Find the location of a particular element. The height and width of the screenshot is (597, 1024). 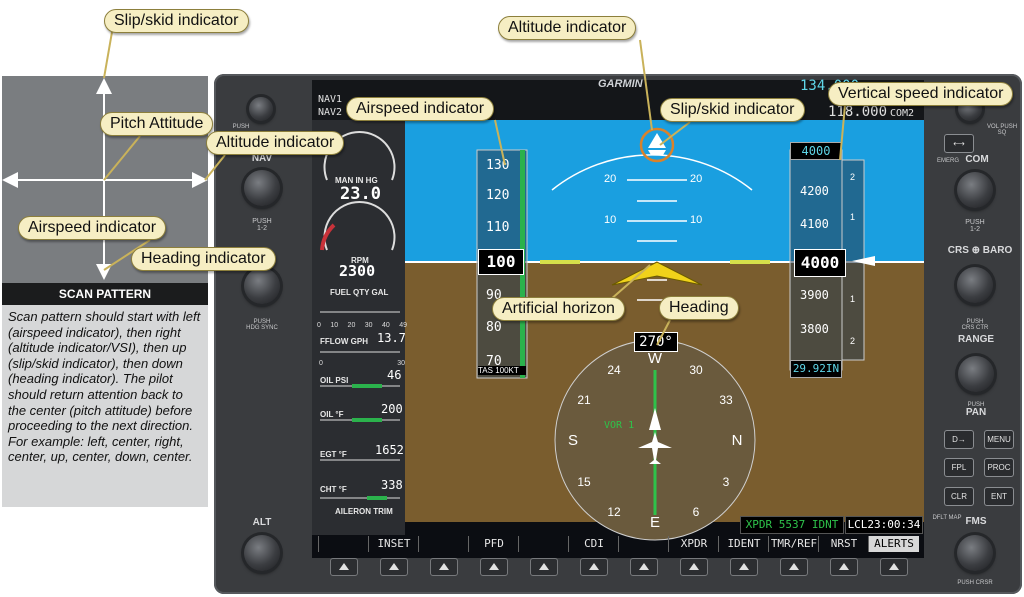

callout-heading-left: Heading indicator is located at coordinates (203, 259).